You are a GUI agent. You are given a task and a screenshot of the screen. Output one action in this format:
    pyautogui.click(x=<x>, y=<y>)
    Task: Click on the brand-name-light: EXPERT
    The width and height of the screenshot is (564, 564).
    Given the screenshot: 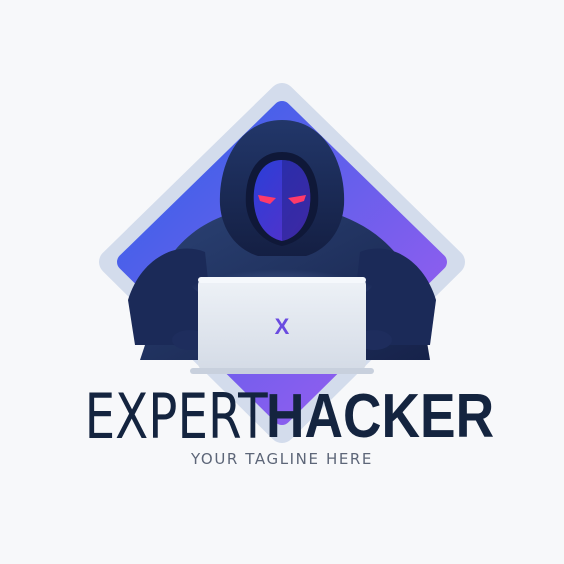 What is the action you would take?
    pyautogui.click(x=176, y=416)
    